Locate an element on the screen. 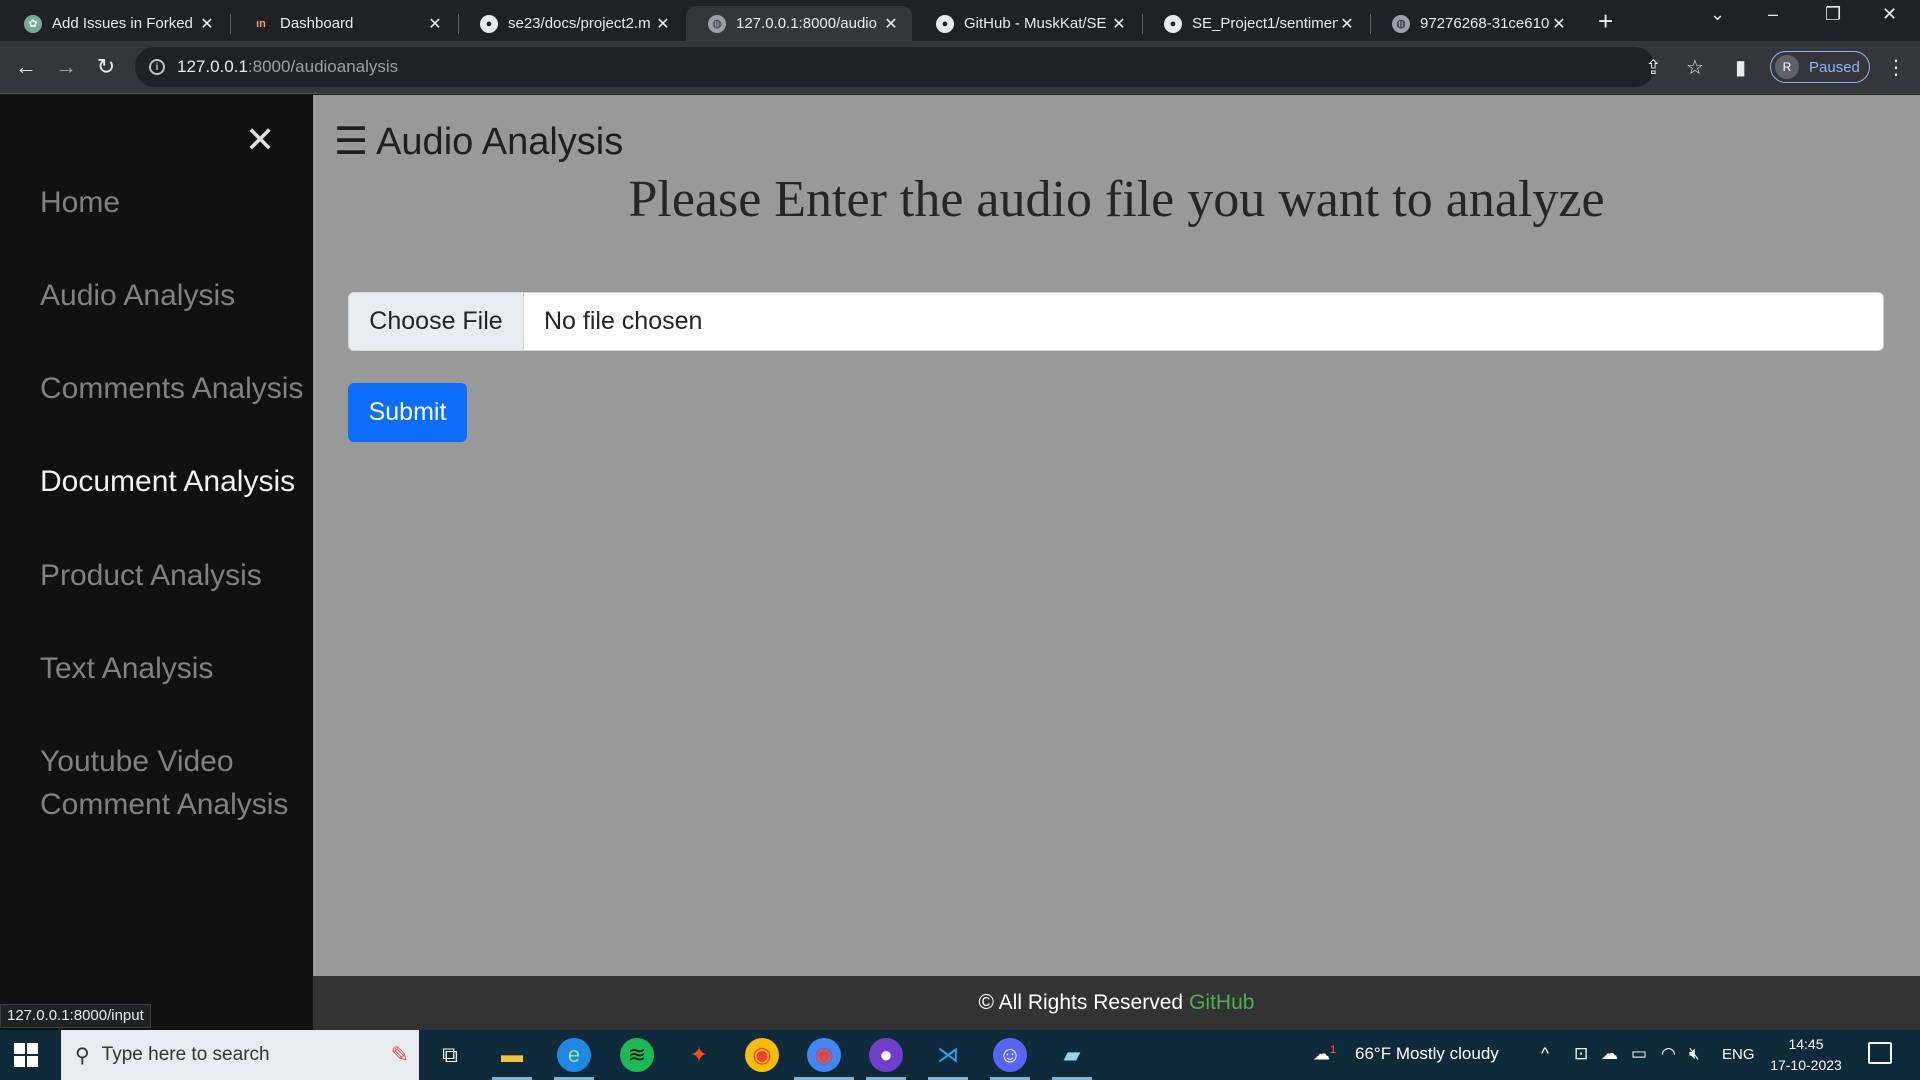 The width and height of the screenshot is (1920, 1080). notification-center-icon is located at coordinates (1880, 1053).